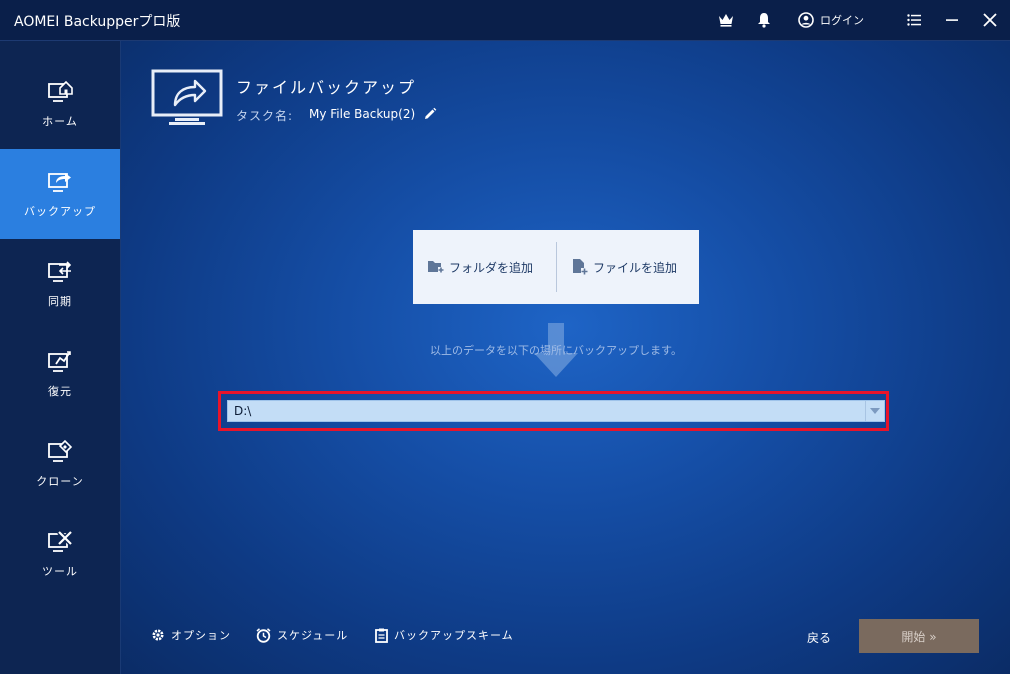 This screenshot has height=674, width=1010. What do you see at coordinates (263, 635) in the screenshot?
I see `clock-icon` at bounding box center [263, 635].